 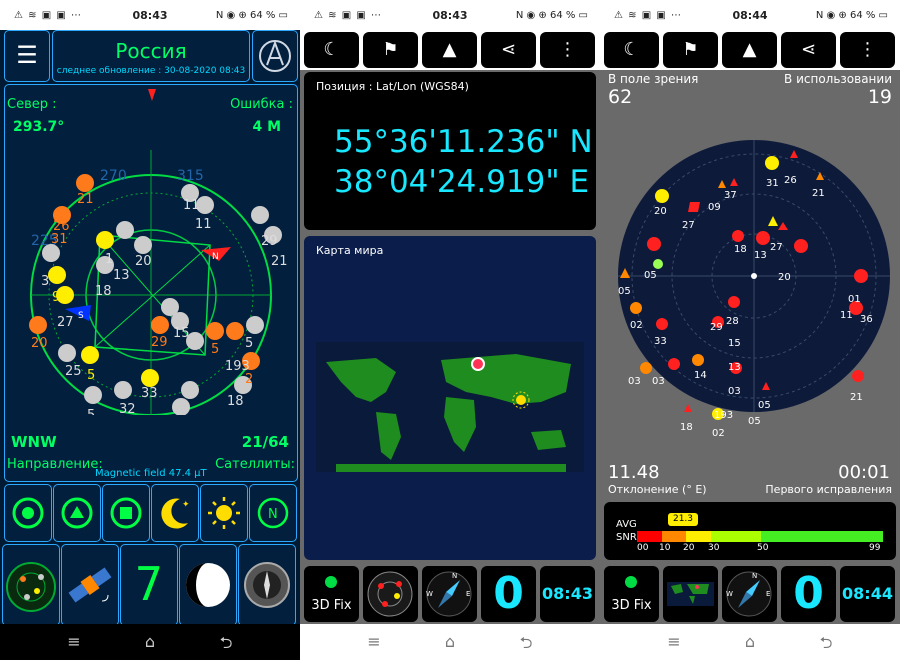 What do you see at coordinates (181, 333) in the screenshot?
I see `svg-text: 15` at bounding box center [181, 333].